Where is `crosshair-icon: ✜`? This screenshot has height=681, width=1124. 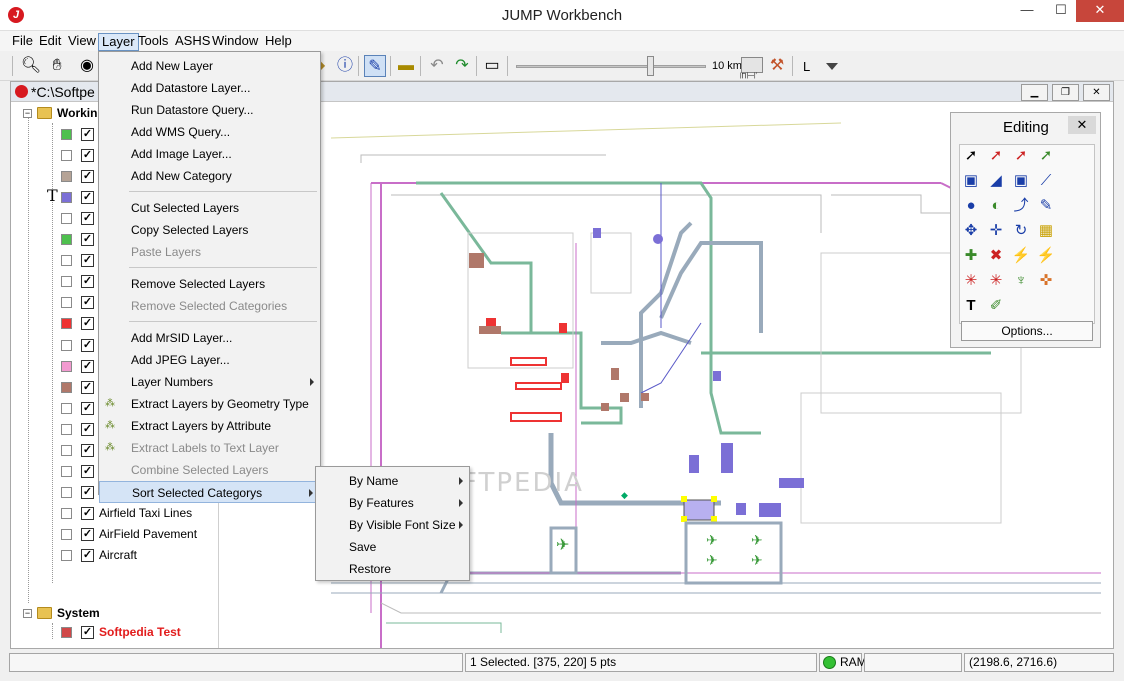
crosshair-icon: ✜ is located at coordinates (1046, 281).